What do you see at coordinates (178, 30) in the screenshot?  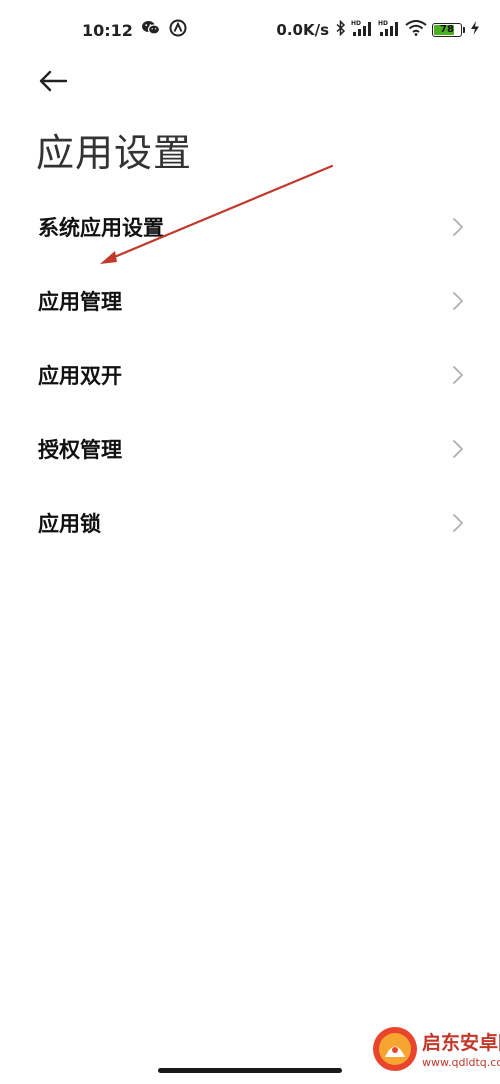 I see `signal-app-icon` at bounding box center [178, 30].